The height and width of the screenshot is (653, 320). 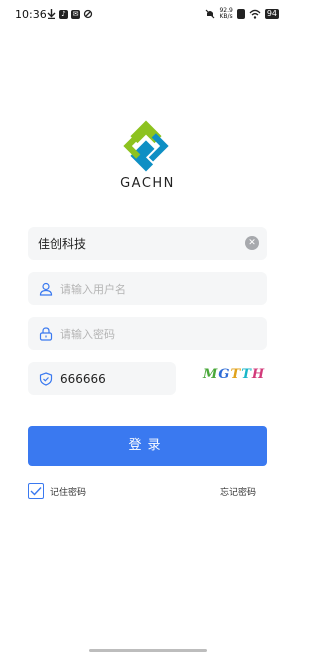 I want to click on remember-password: 记住密码, so click(x=57, y=491).